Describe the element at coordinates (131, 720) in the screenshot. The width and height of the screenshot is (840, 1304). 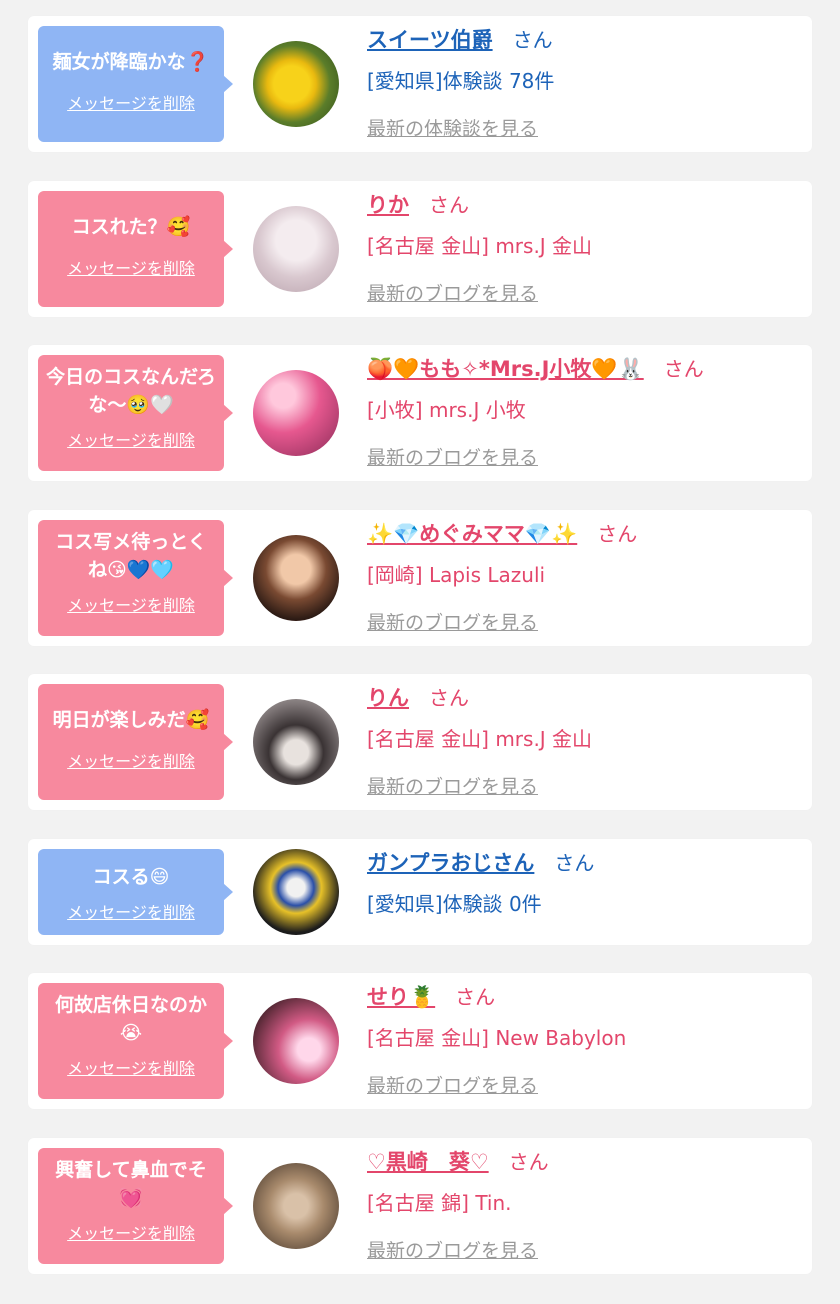
I see `message-text: 明日が楽しみだ🥰` at that location.